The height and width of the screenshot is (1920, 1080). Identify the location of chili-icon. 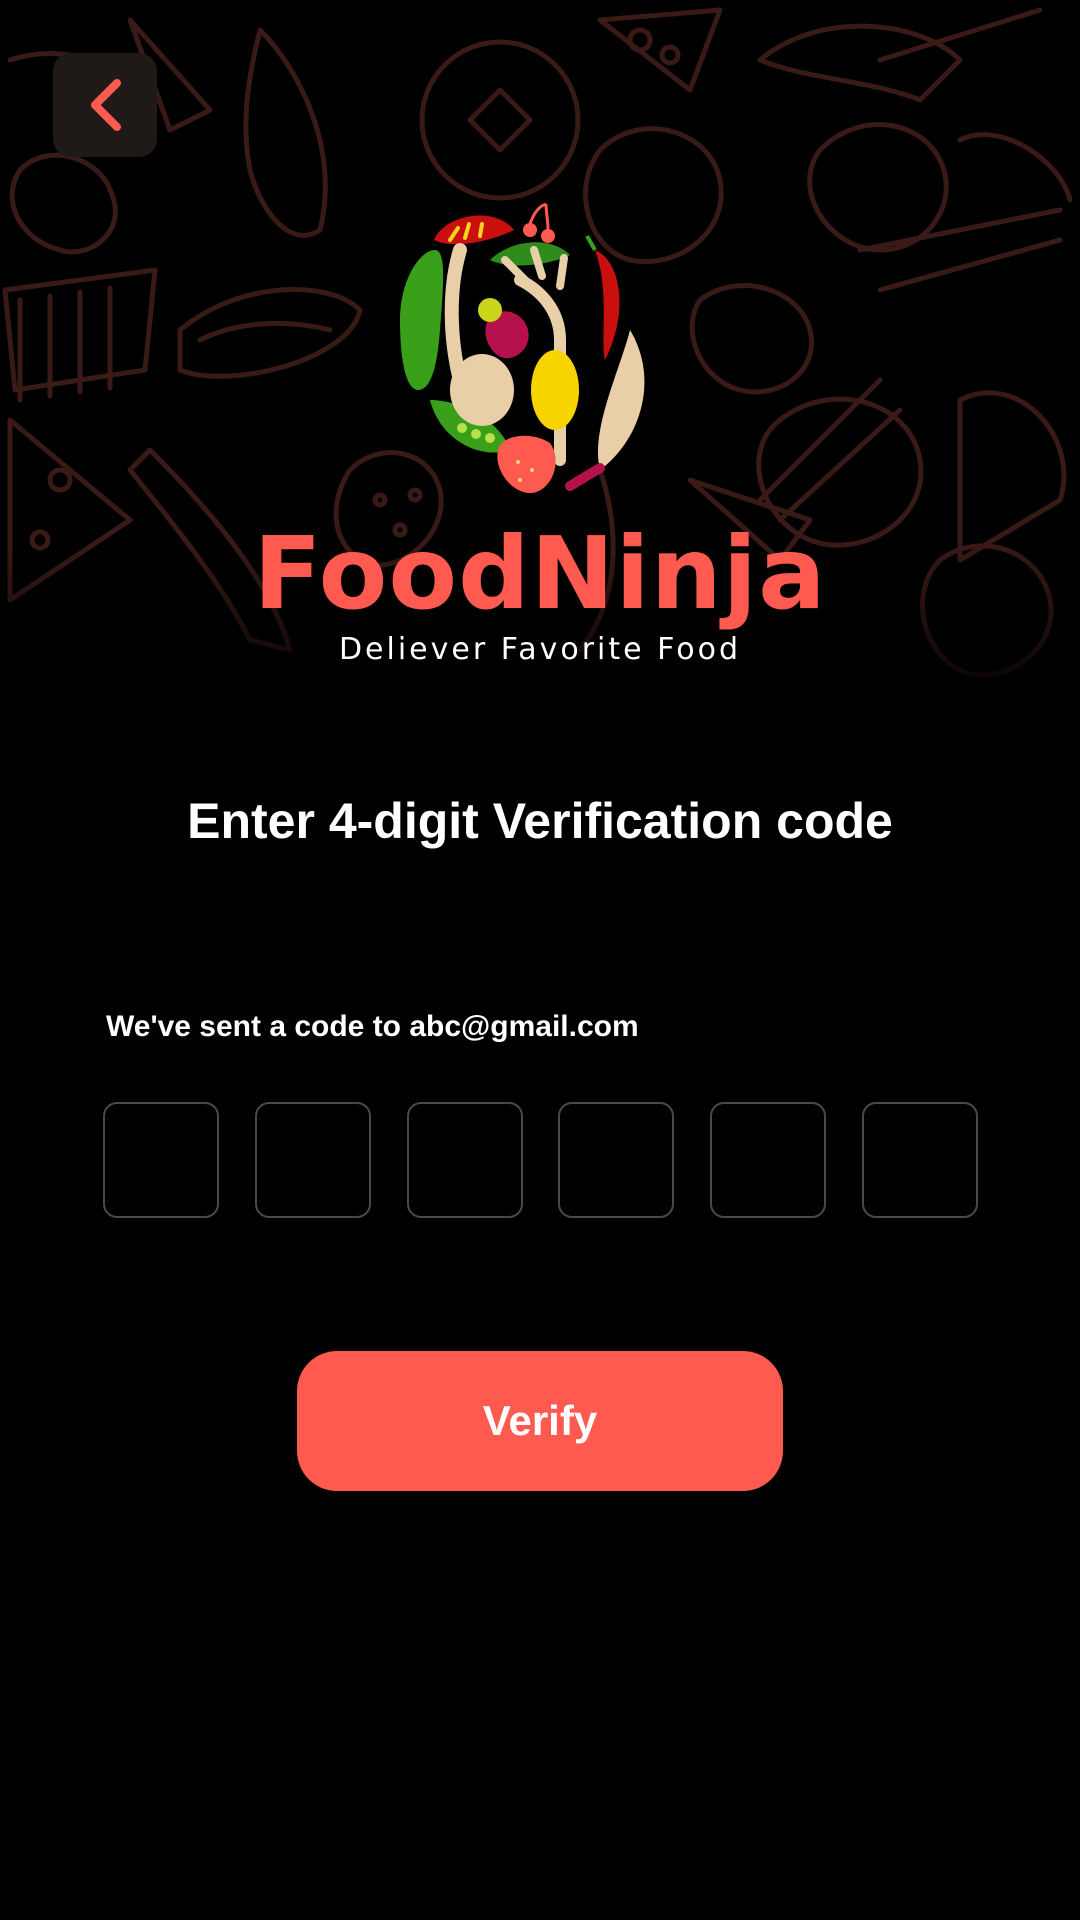
(607, 305).